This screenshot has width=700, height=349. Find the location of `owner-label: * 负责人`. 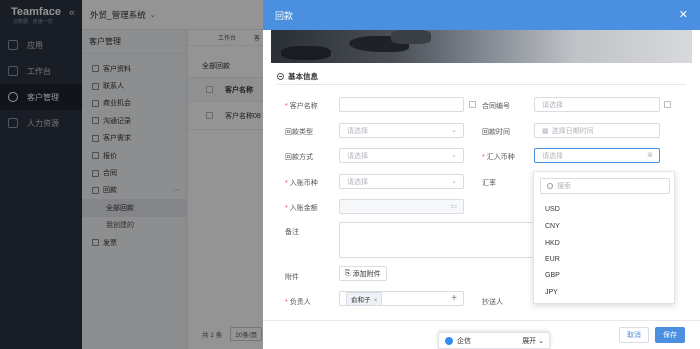

owner-label: * 负责人 is located at coordinates (298, 302).